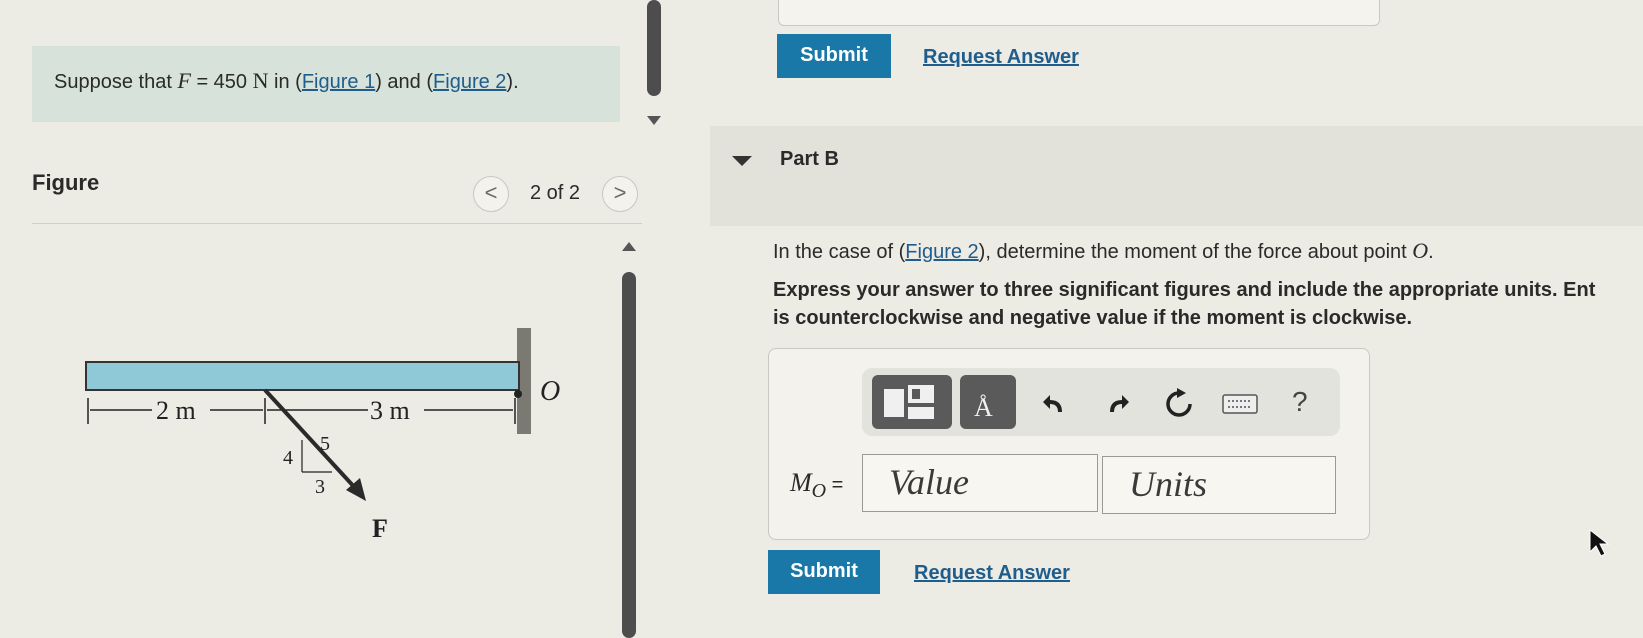  Describe the element at coordinates (1240, 404) in the screenshot. I see `keyboard-icon` at that location.